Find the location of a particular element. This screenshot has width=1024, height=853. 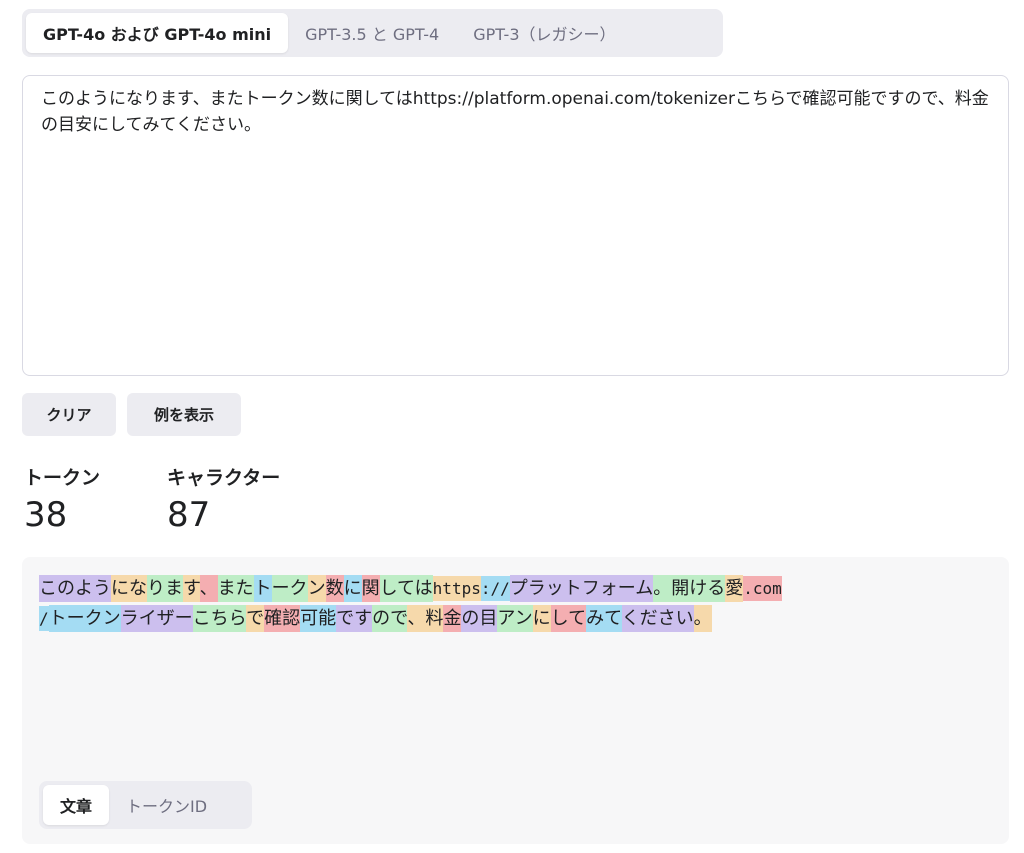

token: にな is located at coordinates (129, 588).